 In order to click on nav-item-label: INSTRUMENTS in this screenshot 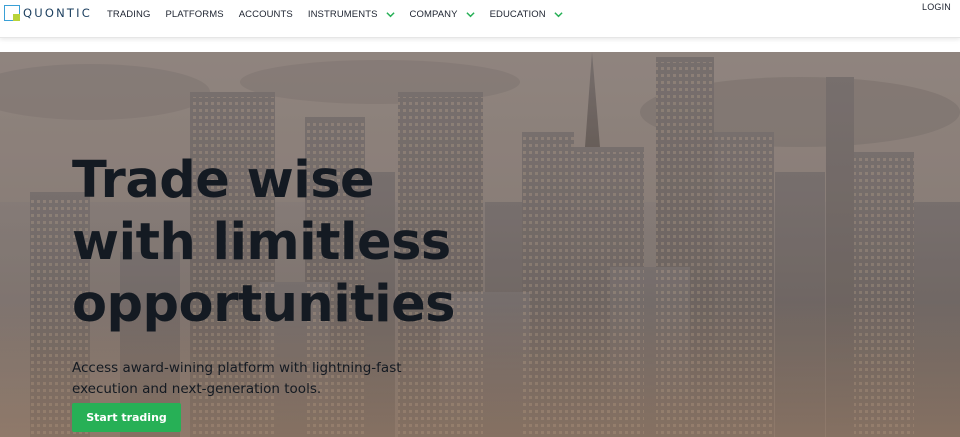, I will do `click(342, 14)`.